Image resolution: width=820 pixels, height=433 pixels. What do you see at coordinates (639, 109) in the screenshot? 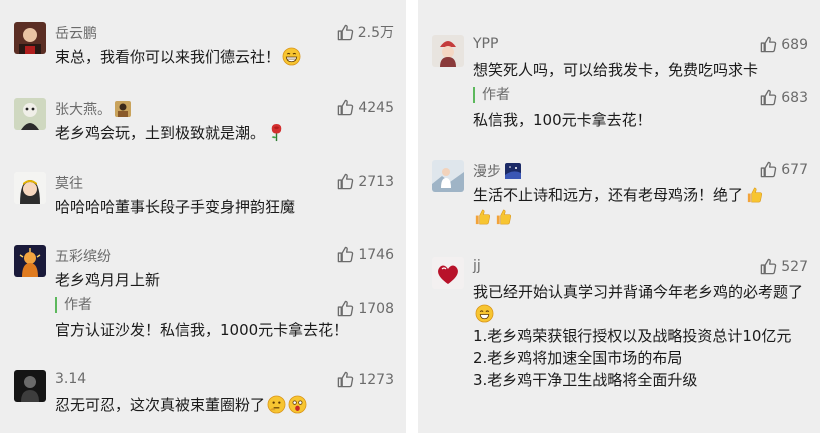
I see `author-reply: 作者 私信我，100元卡拿去花！` at bounding box center [639, 109].